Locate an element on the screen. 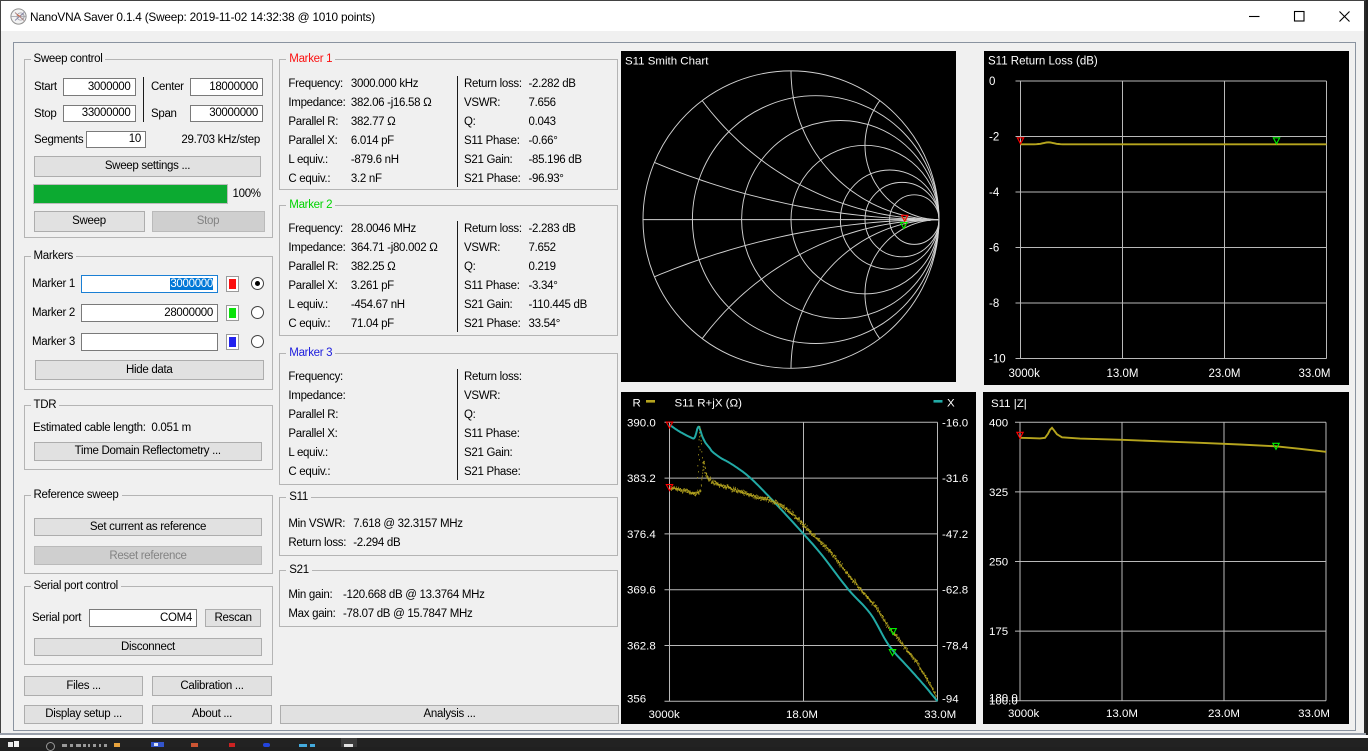 Image resolution: width=1368 pixels, height=751 pixels. svg-text: 175 is located at coordinates (998, 632).